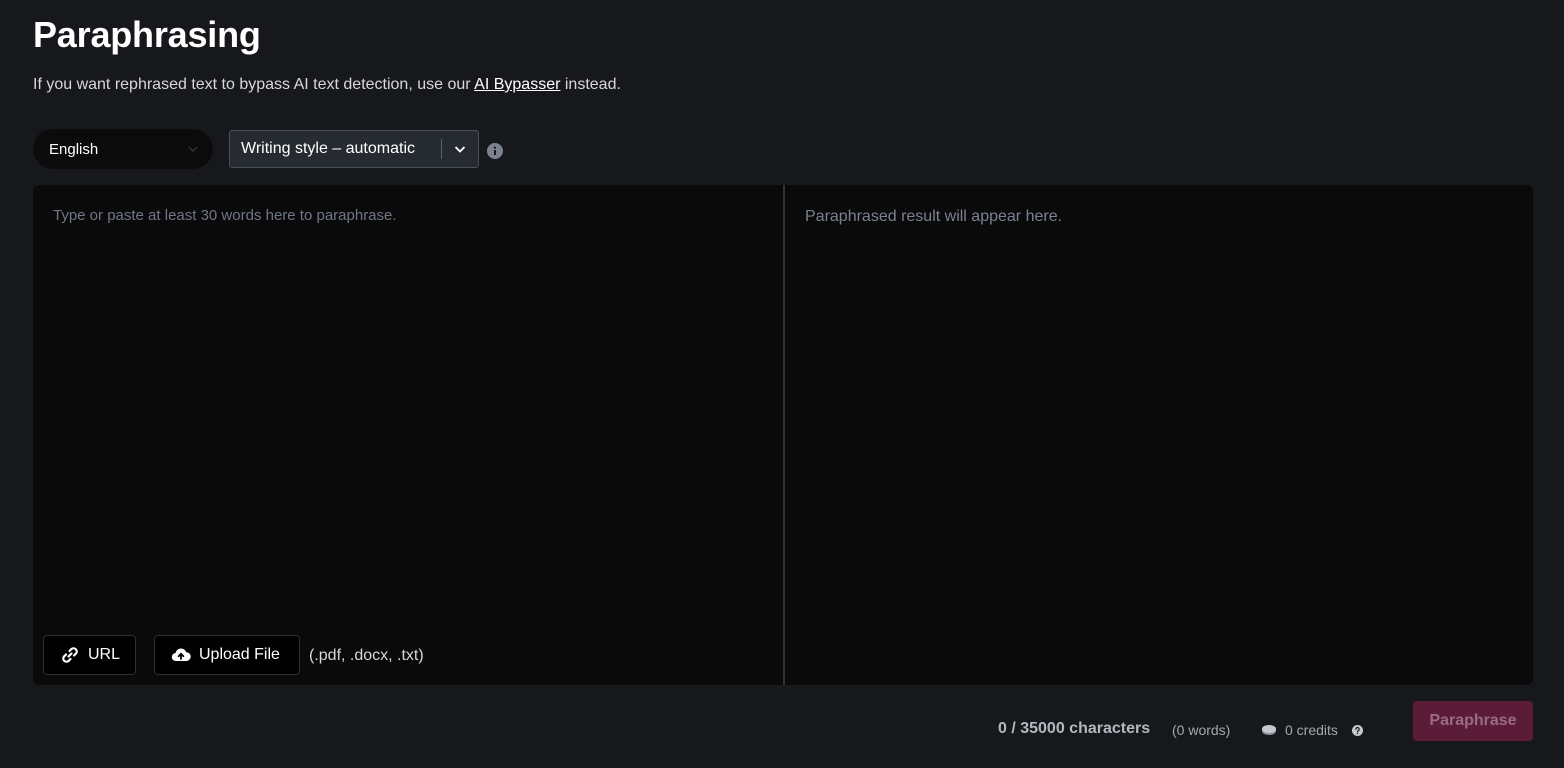 The image size is (1564, 768). I want to click on file-types-hint: (.pdf, .docx, .txt), so click(366, 655).